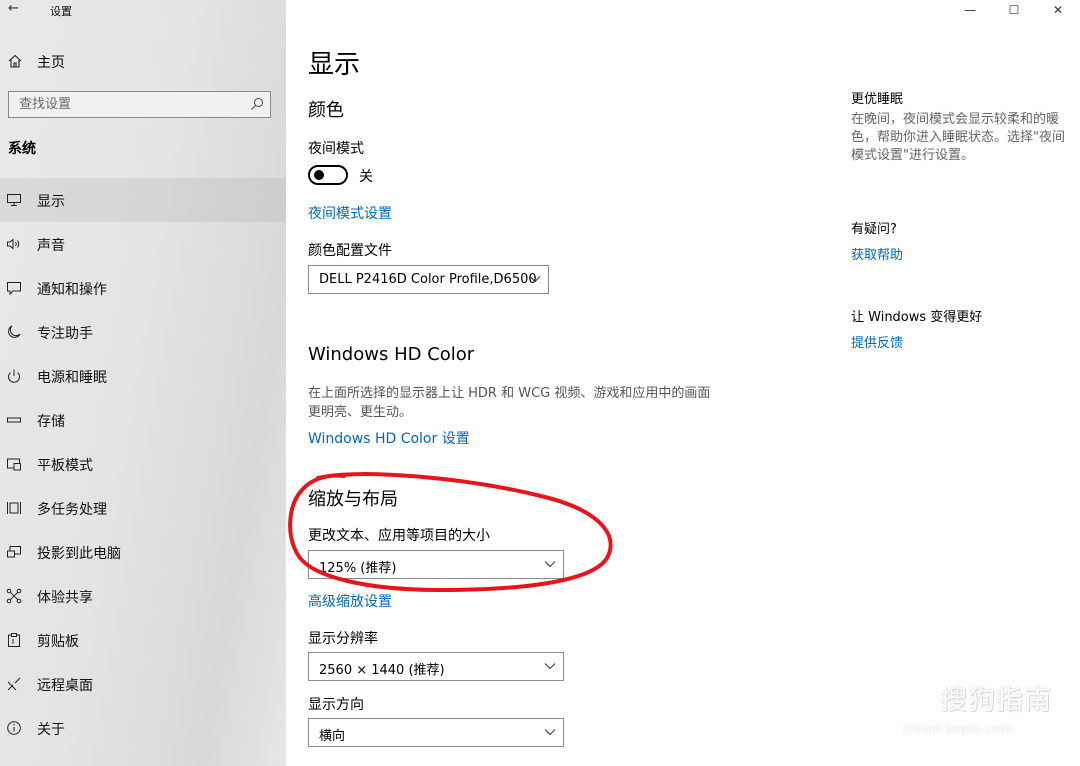 The image size is (1080, 766). Describe the element at coordinates (877, 253) in the screenshot. I see `get-help-link: 获取帮助` at that location.